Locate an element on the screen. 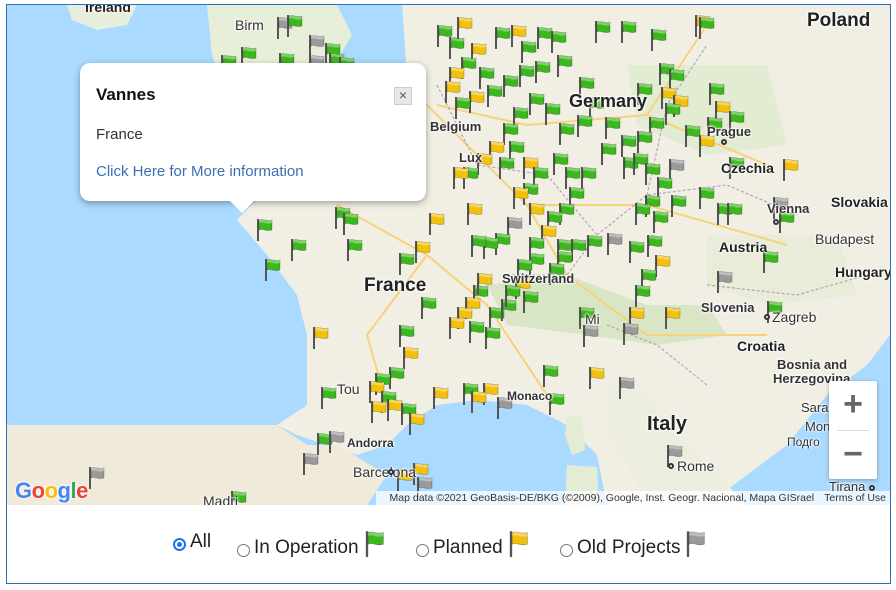  operation-flag-icon is located at coordinates (374, 546).